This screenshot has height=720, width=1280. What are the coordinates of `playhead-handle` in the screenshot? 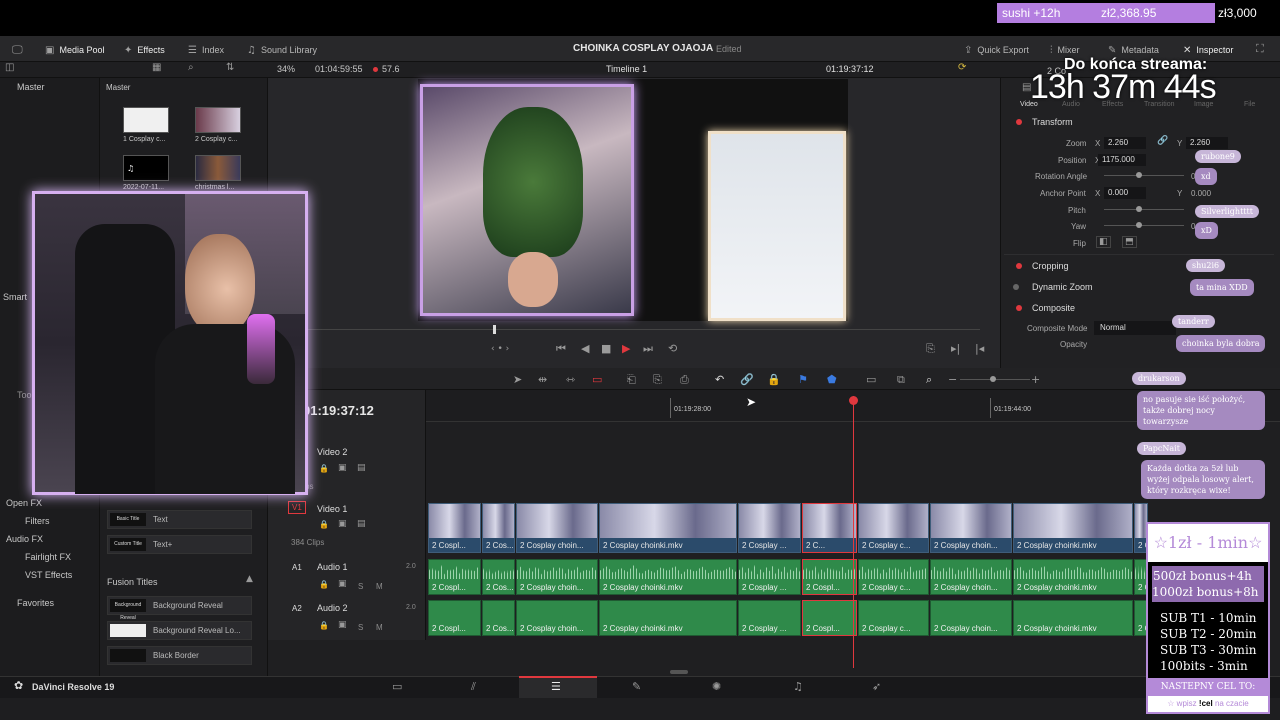 It's located at (853, 400).